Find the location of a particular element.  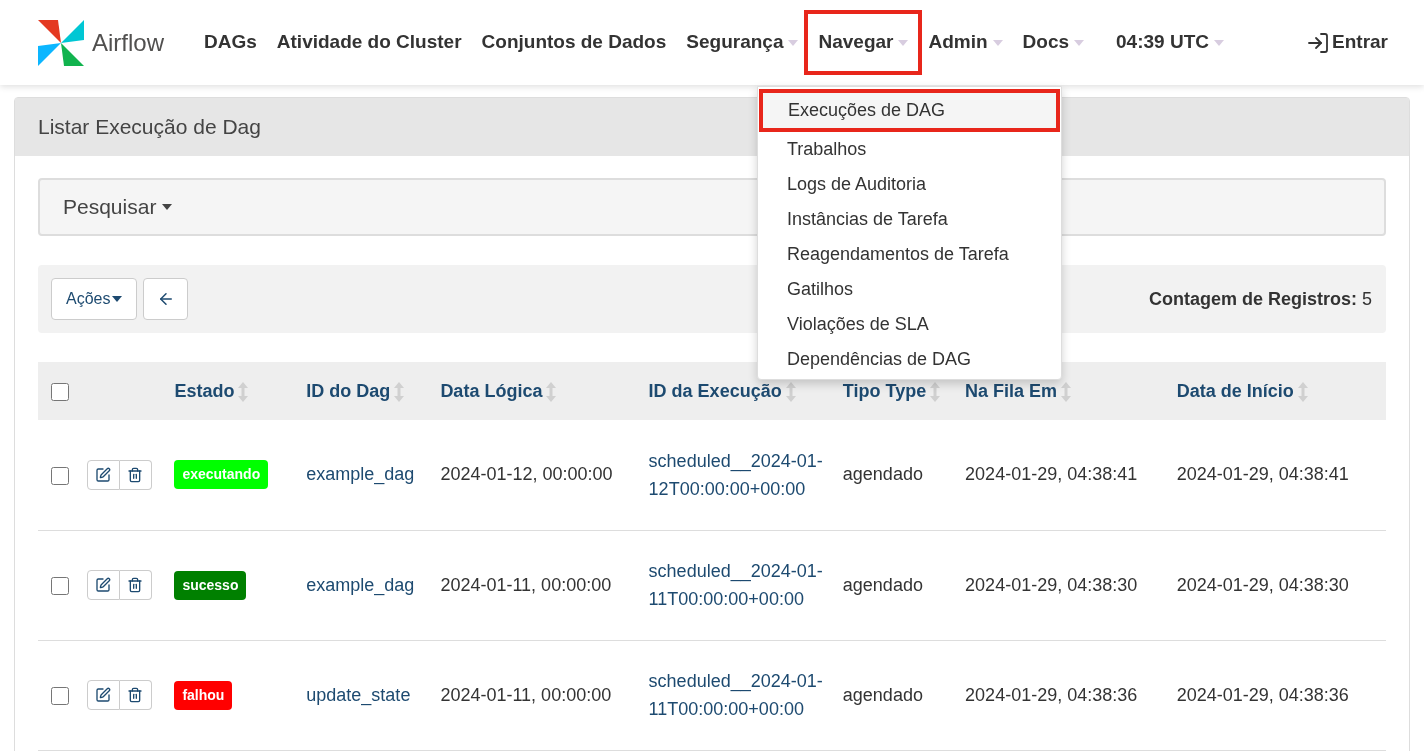

state-badge: falhou is located at coordinates (203, 695).